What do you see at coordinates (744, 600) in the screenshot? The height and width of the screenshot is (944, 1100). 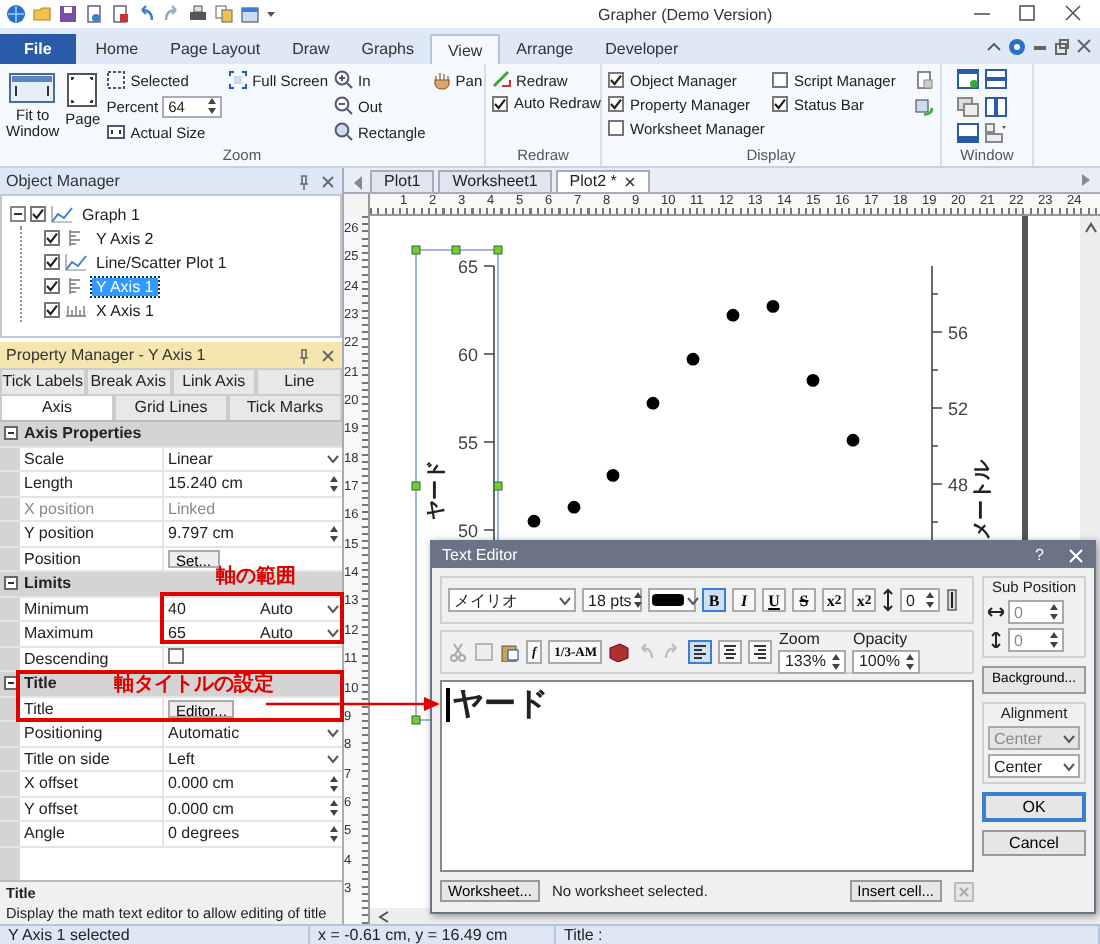 I see `text-style-button: I` at bounding box center [744, 600].